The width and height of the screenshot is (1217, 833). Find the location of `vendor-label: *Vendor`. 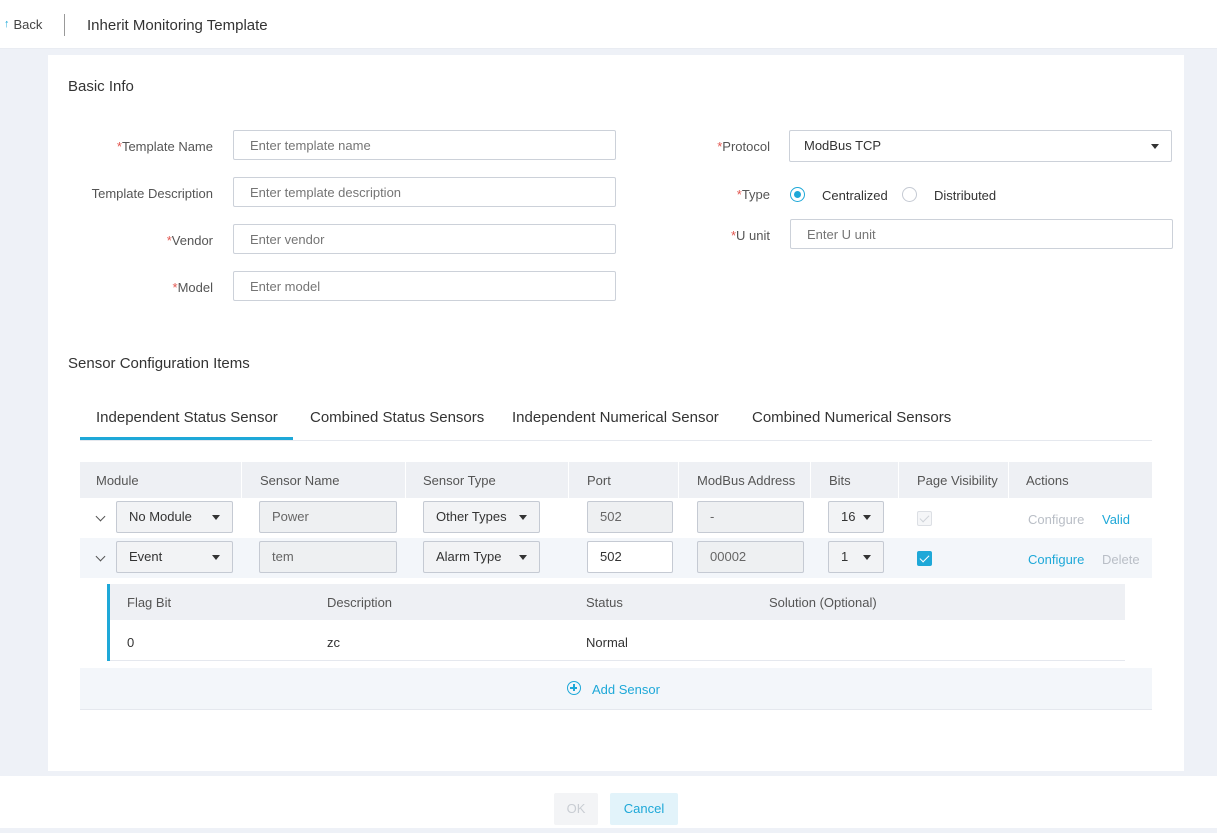

vendor-label: *Vendor is located at coordinates (136, 240).